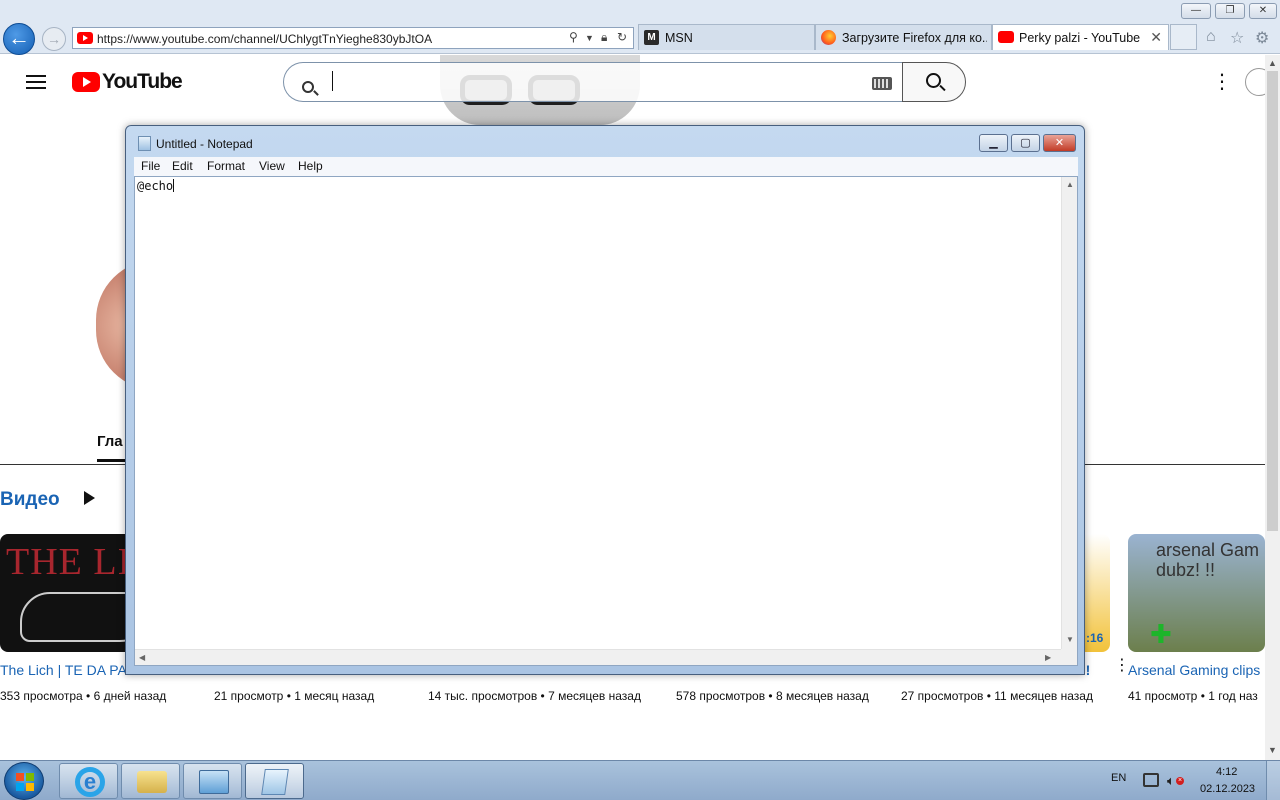 The image size is (1280, 800). Describe the element at coordinates (1059, 143) in the screenshot. I see `notepad-close-button: ✕` at that location.